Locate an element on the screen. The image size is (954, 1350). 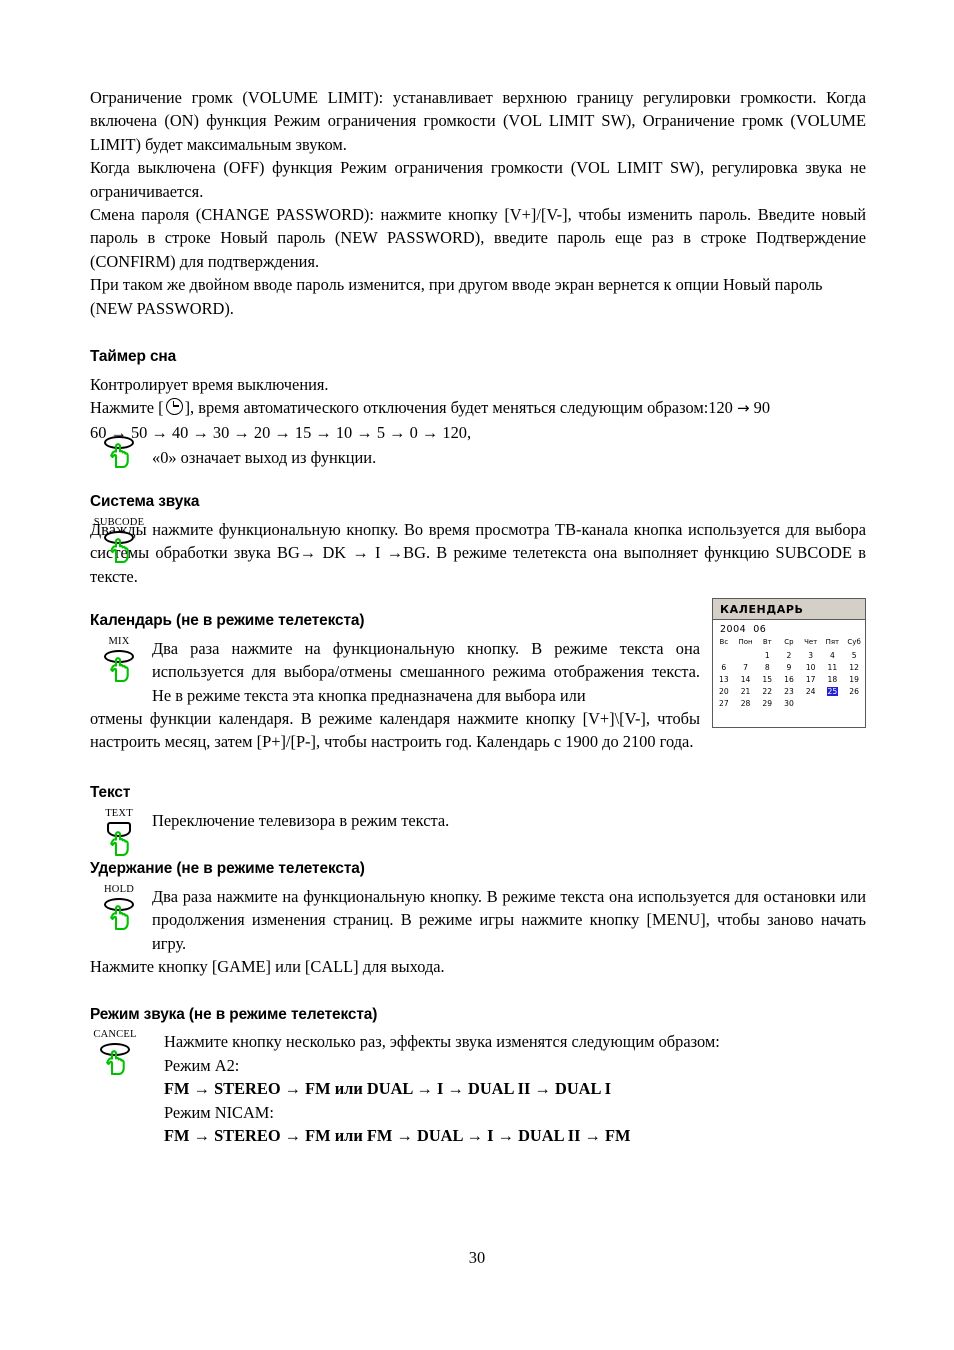
calendar-day-cell: 17 is located at coordinates (811, 679).